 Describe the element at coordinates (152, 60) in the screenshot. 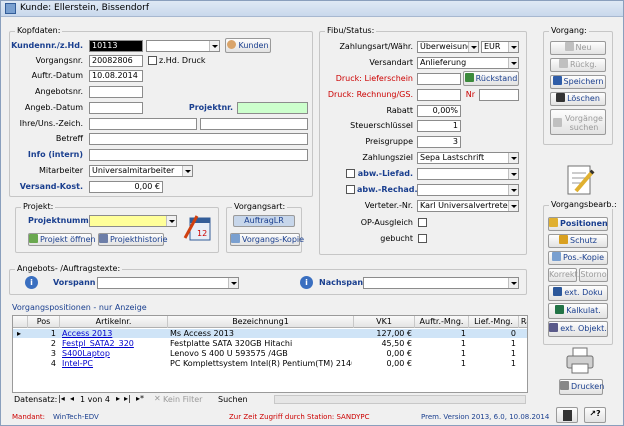

I see `zhd-druck-checkbox` at that location.